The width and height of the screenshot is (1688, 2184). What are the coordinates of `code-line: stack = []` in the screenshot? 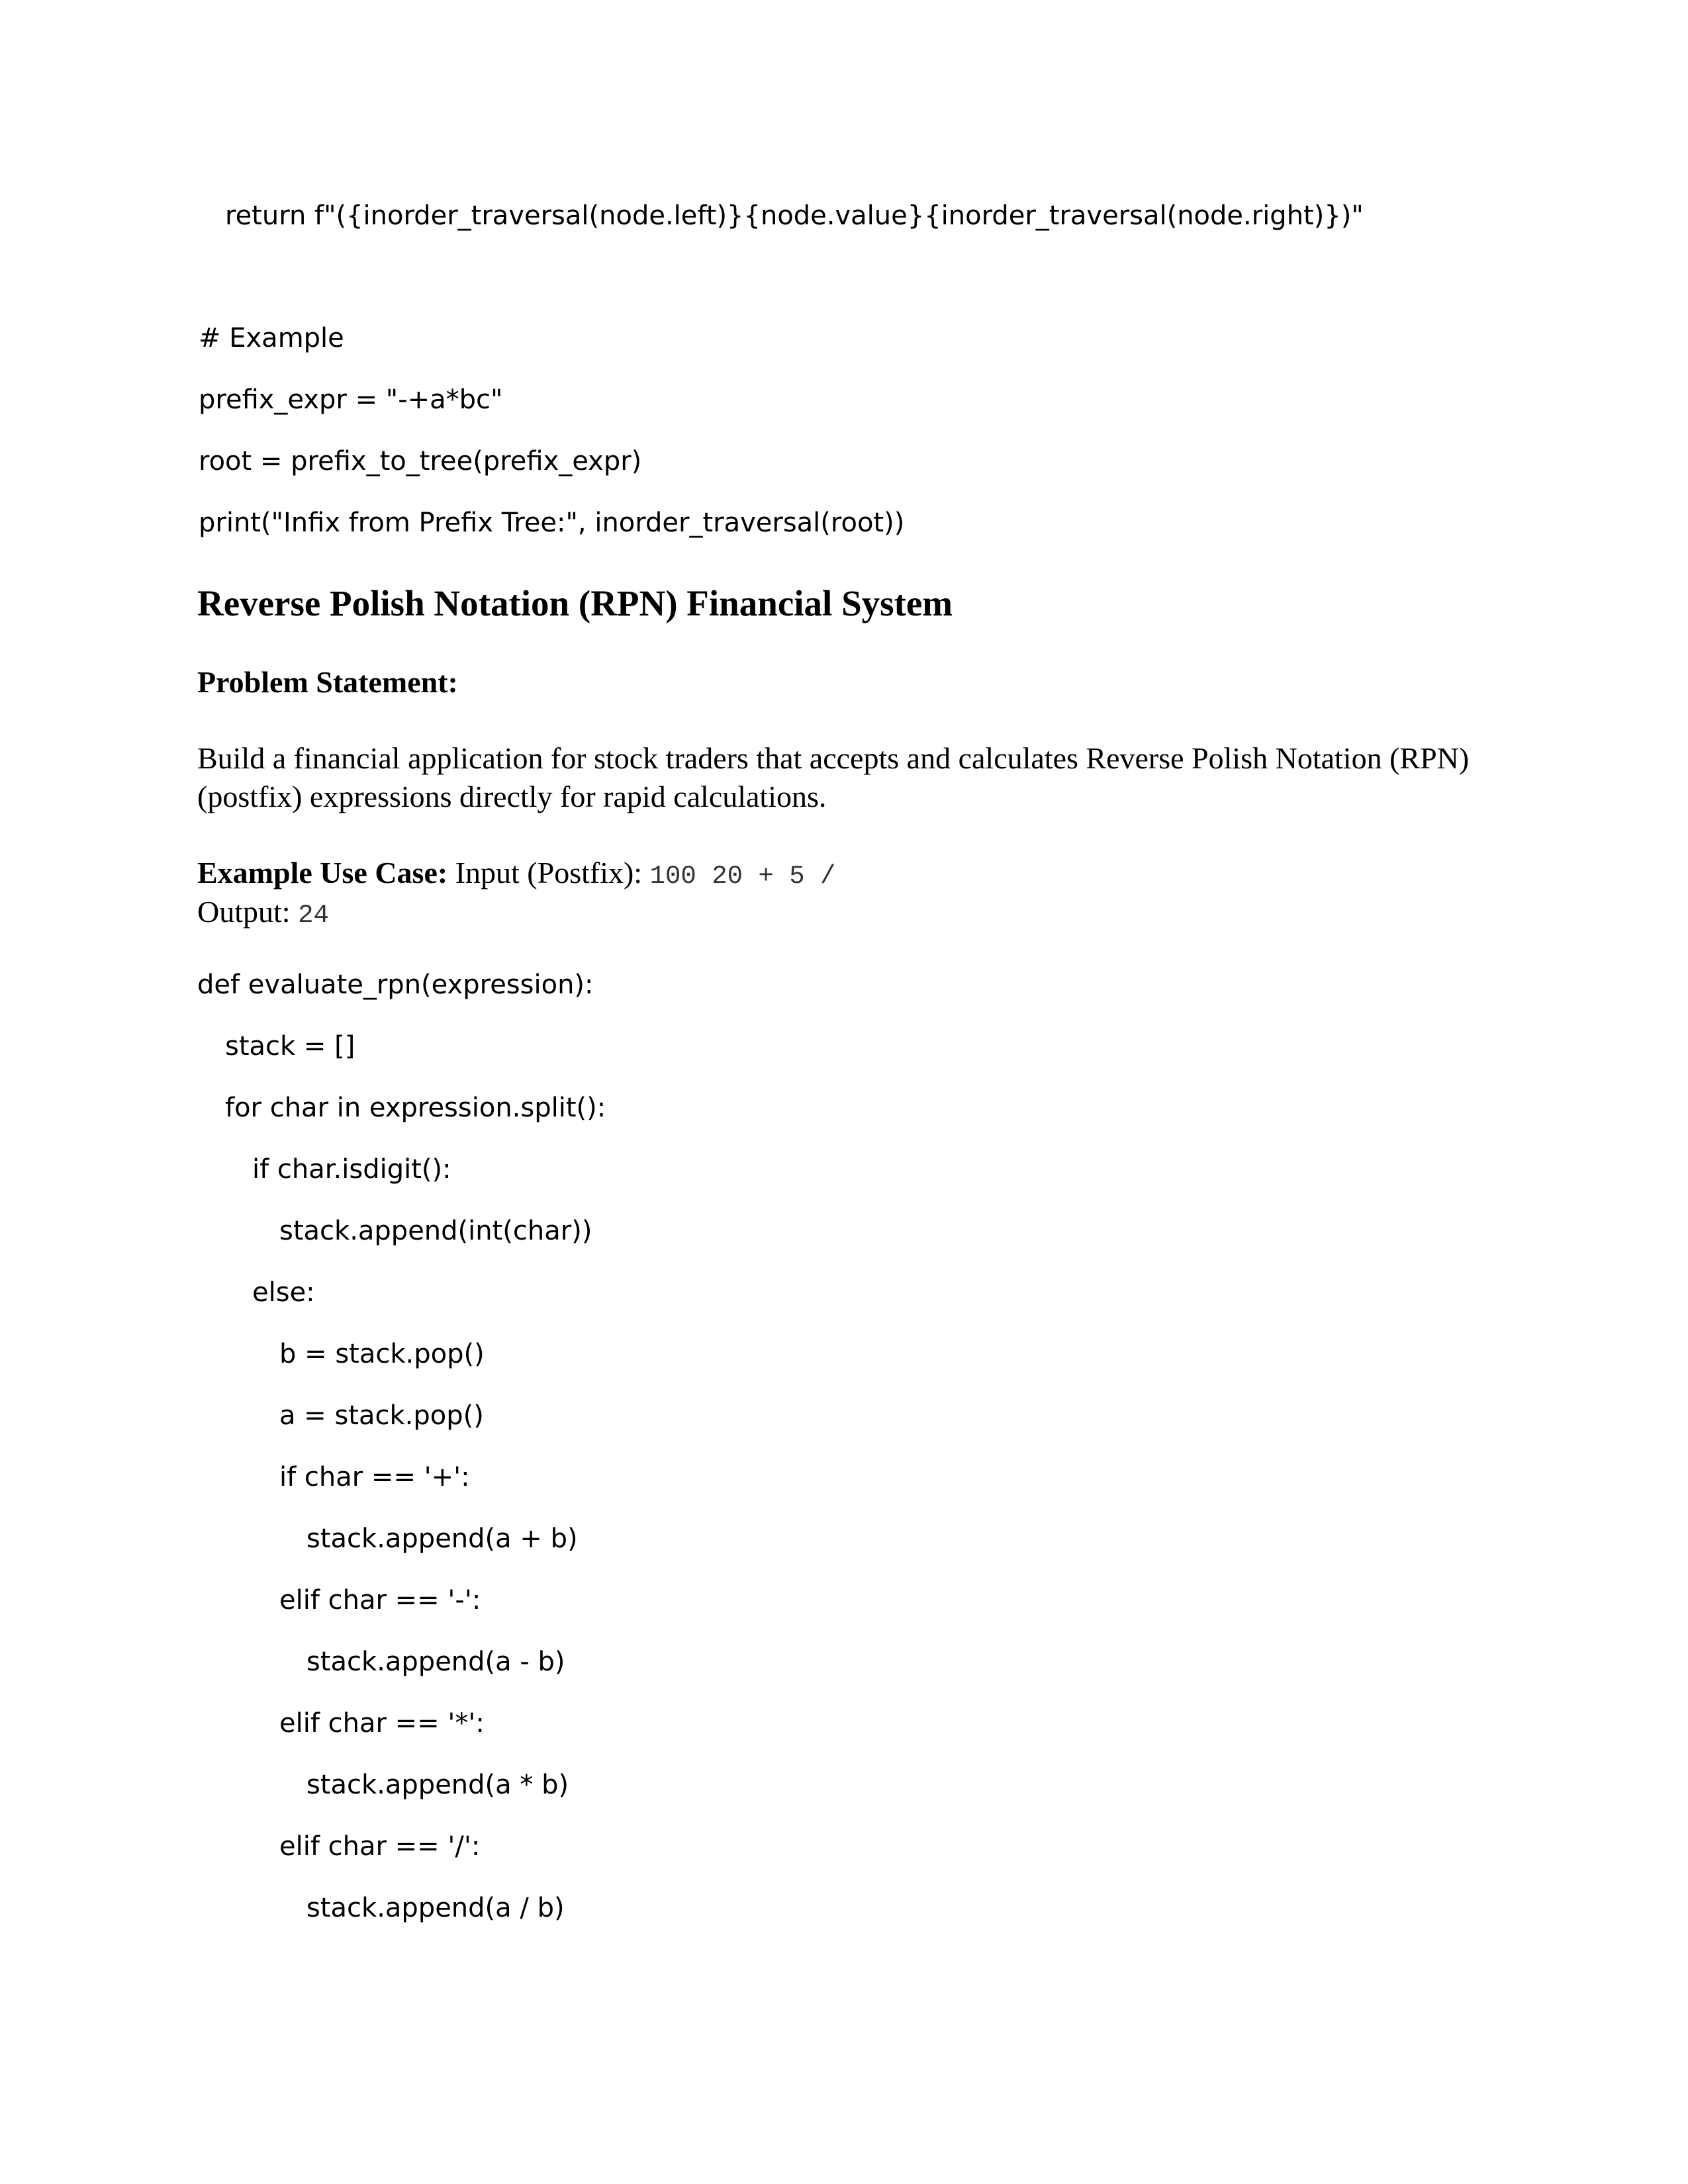 It's located at (290, 1046).